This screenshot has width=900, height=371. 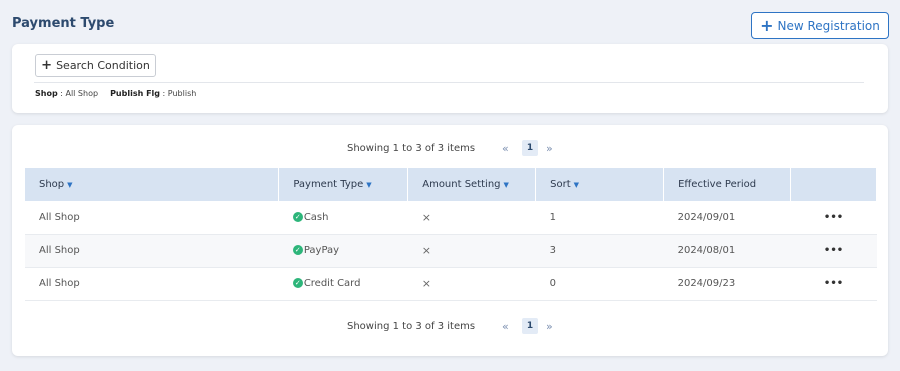 I want to click on new-registration-button: + New Registration, so click(x=820, y=25).